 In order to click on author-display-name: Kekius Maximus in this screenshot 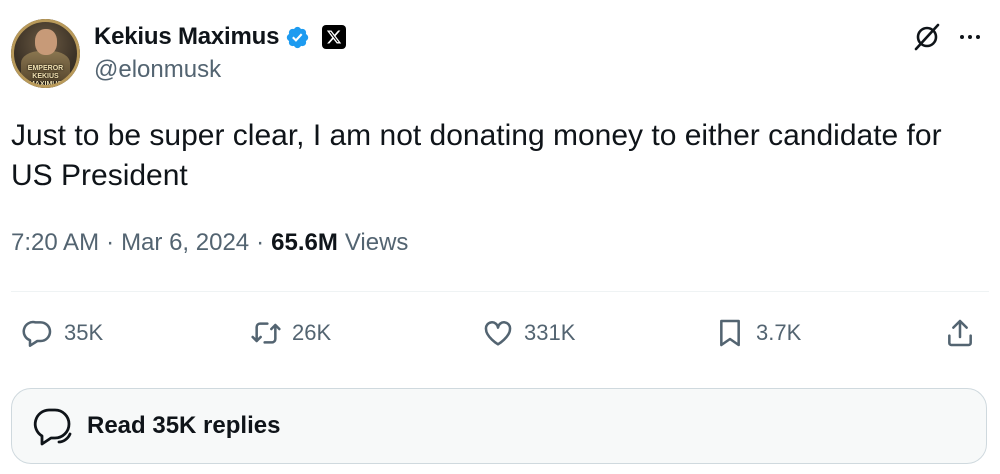, I will do `click(186, 37)`.